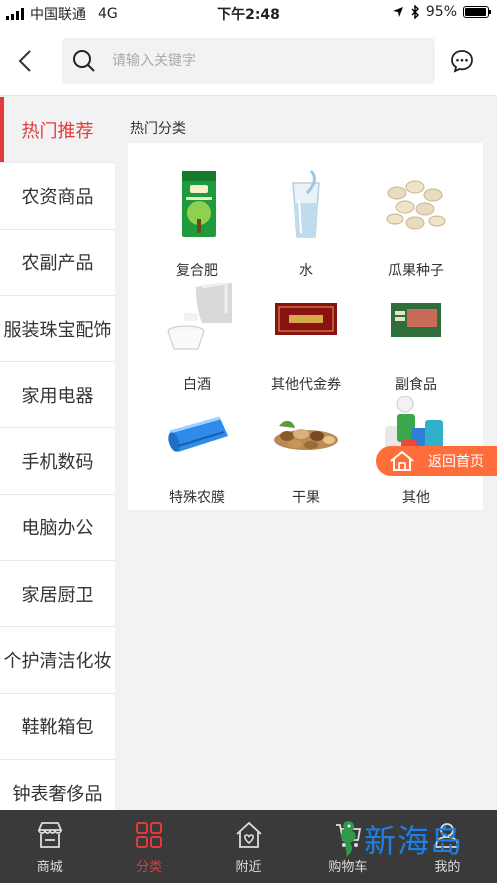 Image resolution: width=497 pixels, height=883 pixels. I want to click on tab-label: 我的, so click(447, 867).